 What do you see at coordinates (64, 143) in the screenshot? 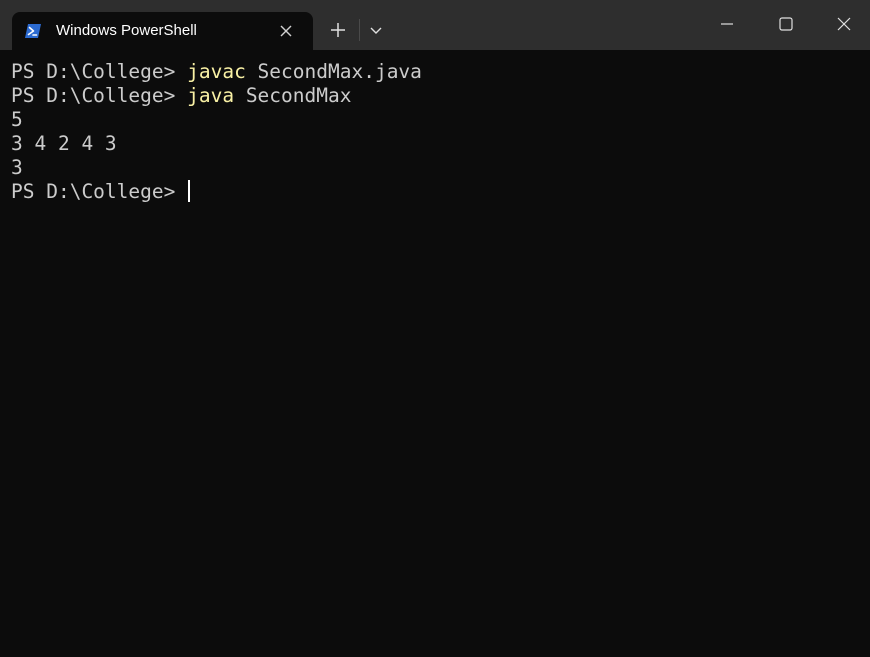
I see `output-line: 3 4 2 4 3` at bounding box center [64, 143].